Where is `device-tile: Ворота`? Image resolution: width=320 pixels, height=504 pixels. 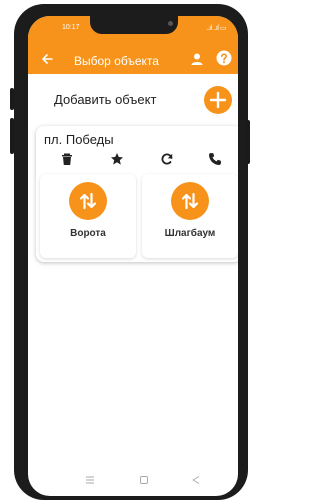
device-tile: Ворота is located at coordinates (88, 216).